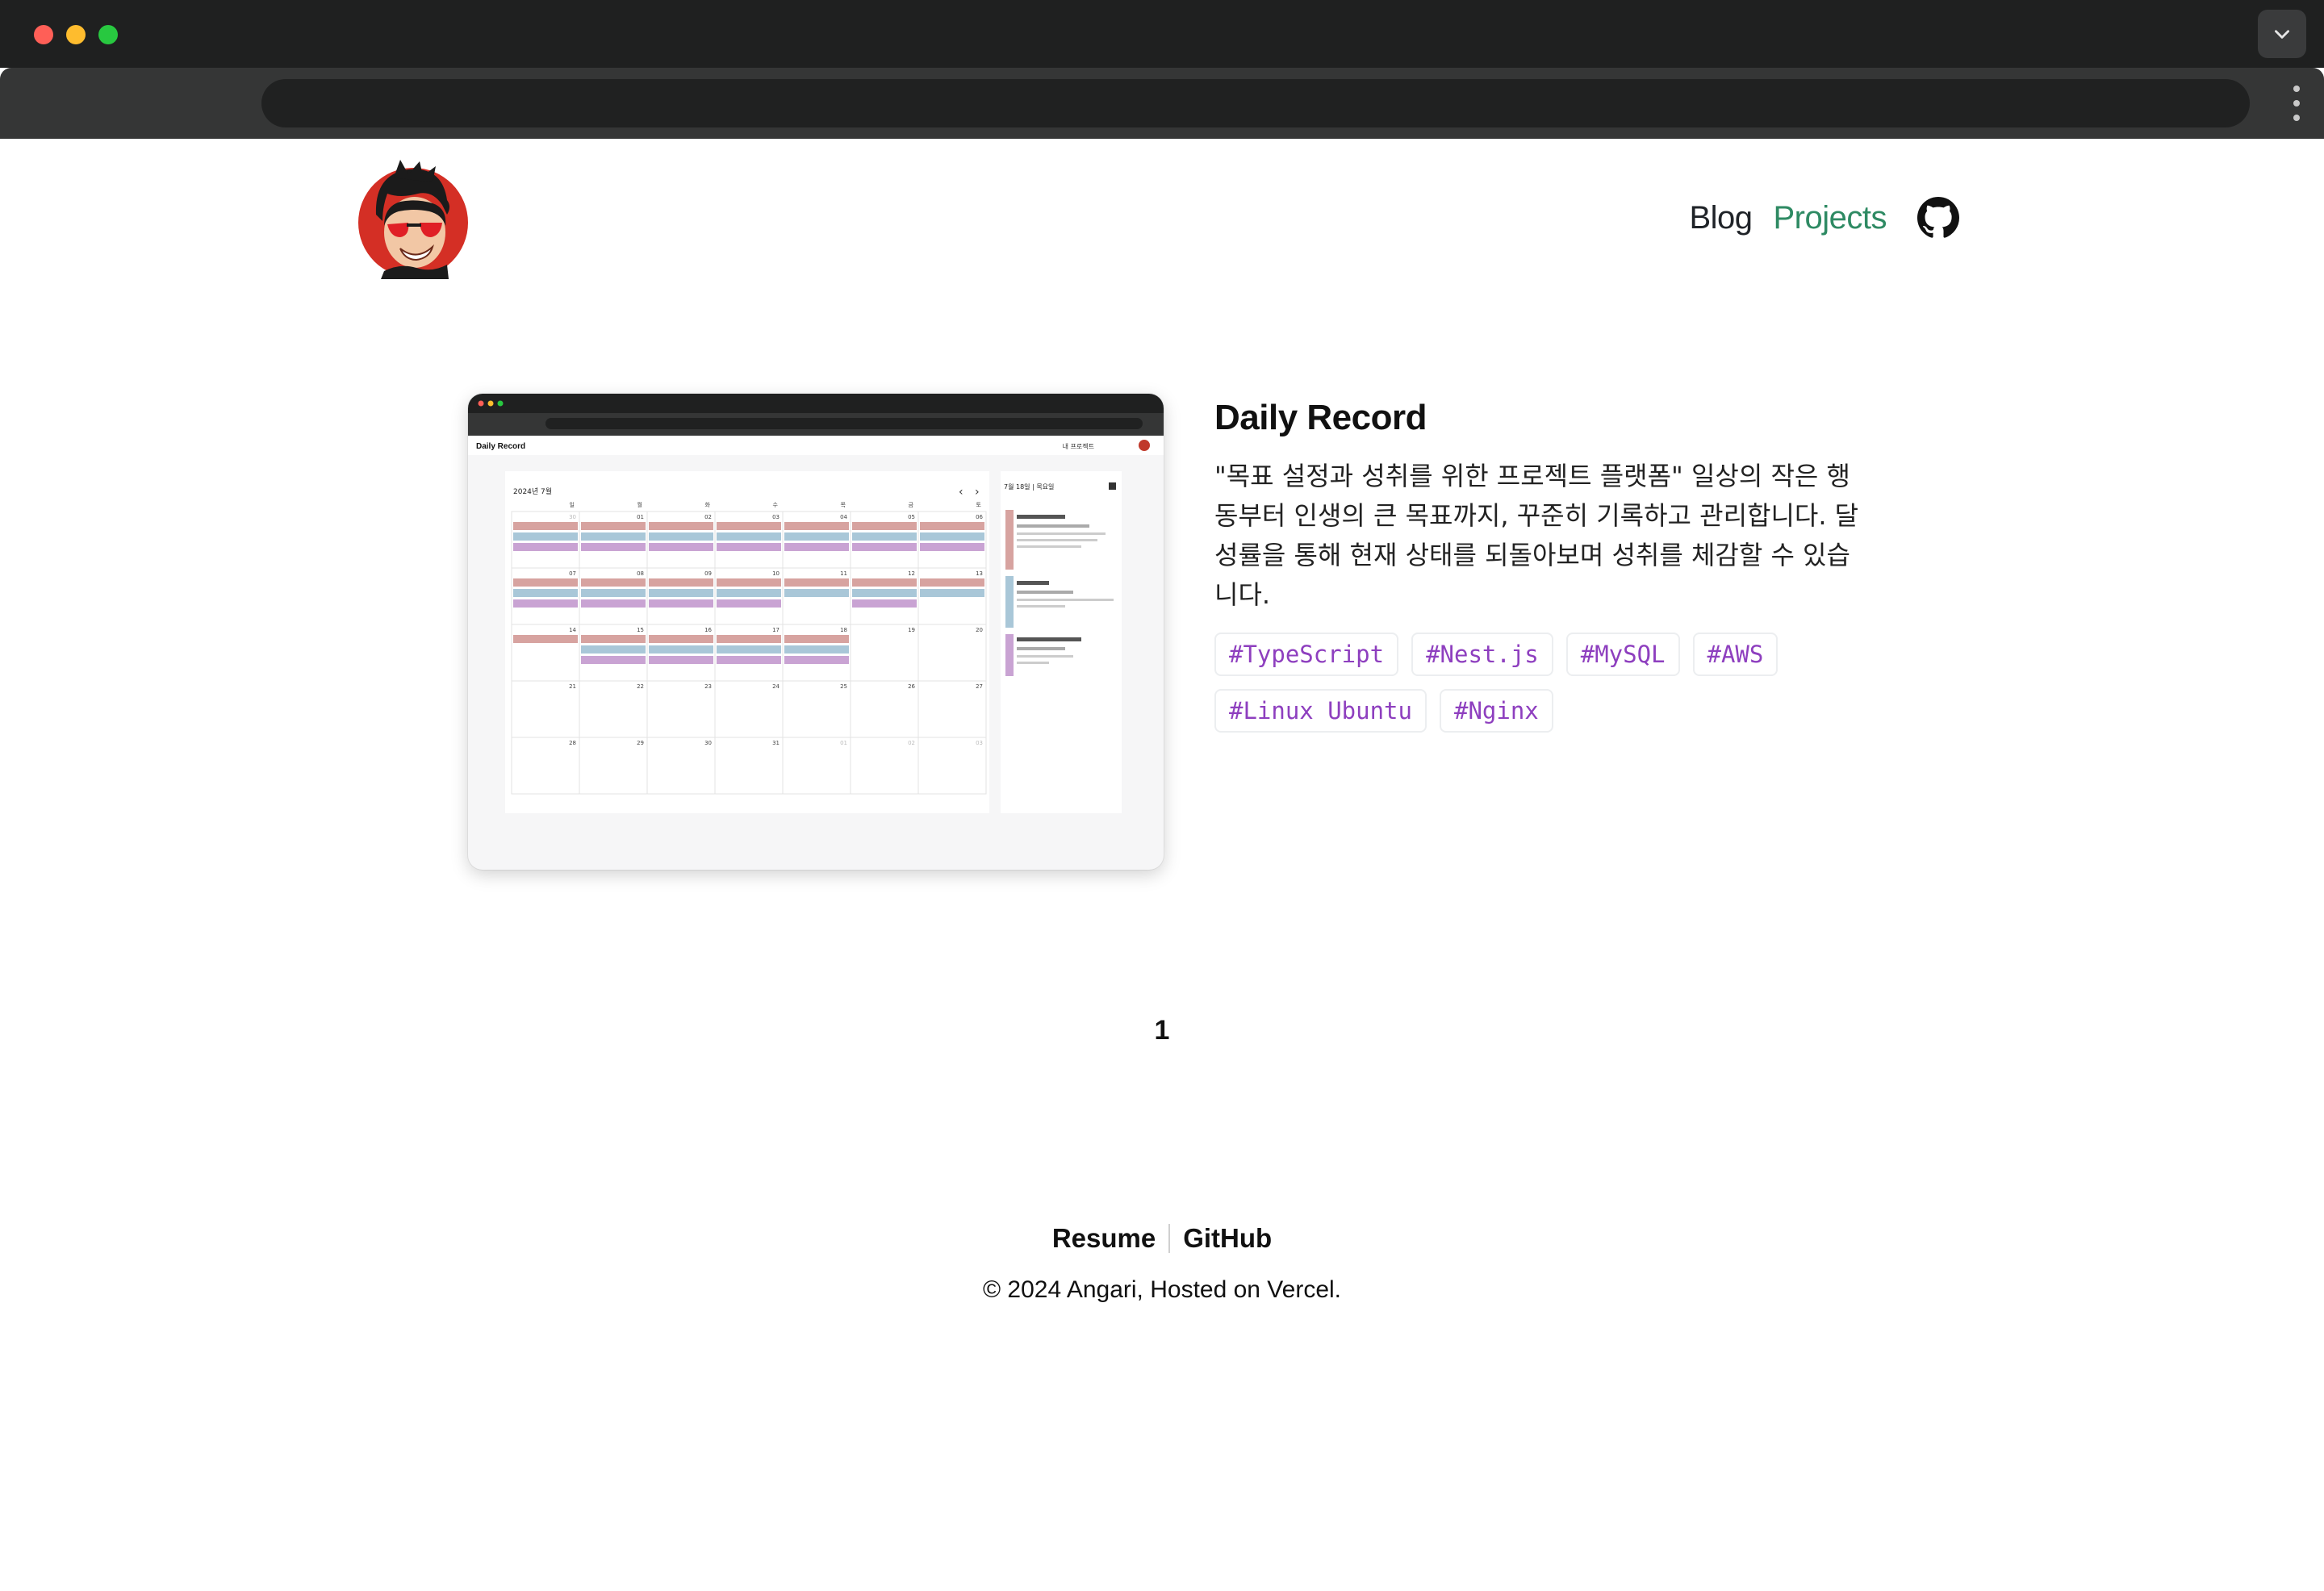  I want to click on thumb-app-name: Daily Record, so click(500, 447).